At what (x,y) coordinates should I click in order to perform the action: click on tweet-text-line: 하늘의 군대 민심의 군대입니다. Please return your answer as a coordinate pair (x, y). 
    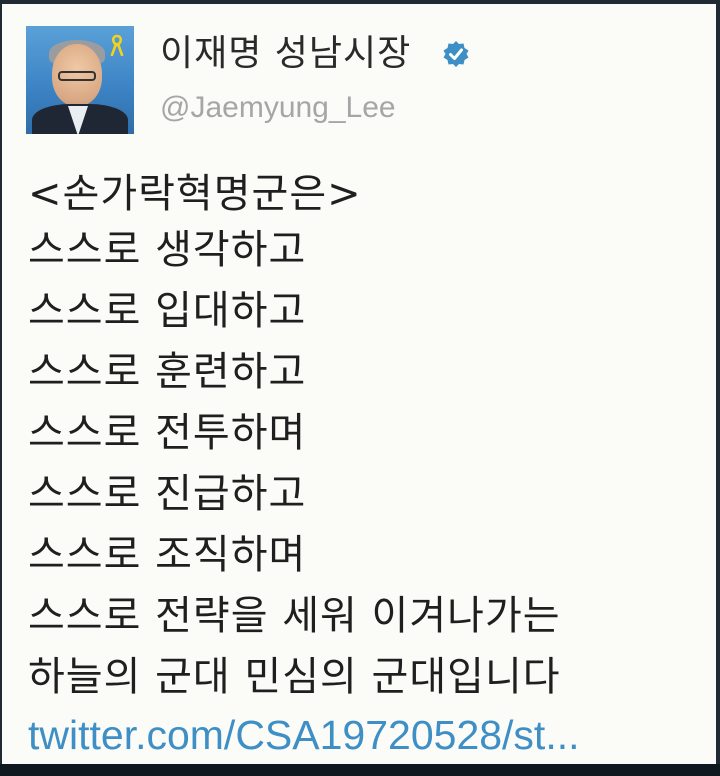
    Looking at the image, I should click on (294, 677).